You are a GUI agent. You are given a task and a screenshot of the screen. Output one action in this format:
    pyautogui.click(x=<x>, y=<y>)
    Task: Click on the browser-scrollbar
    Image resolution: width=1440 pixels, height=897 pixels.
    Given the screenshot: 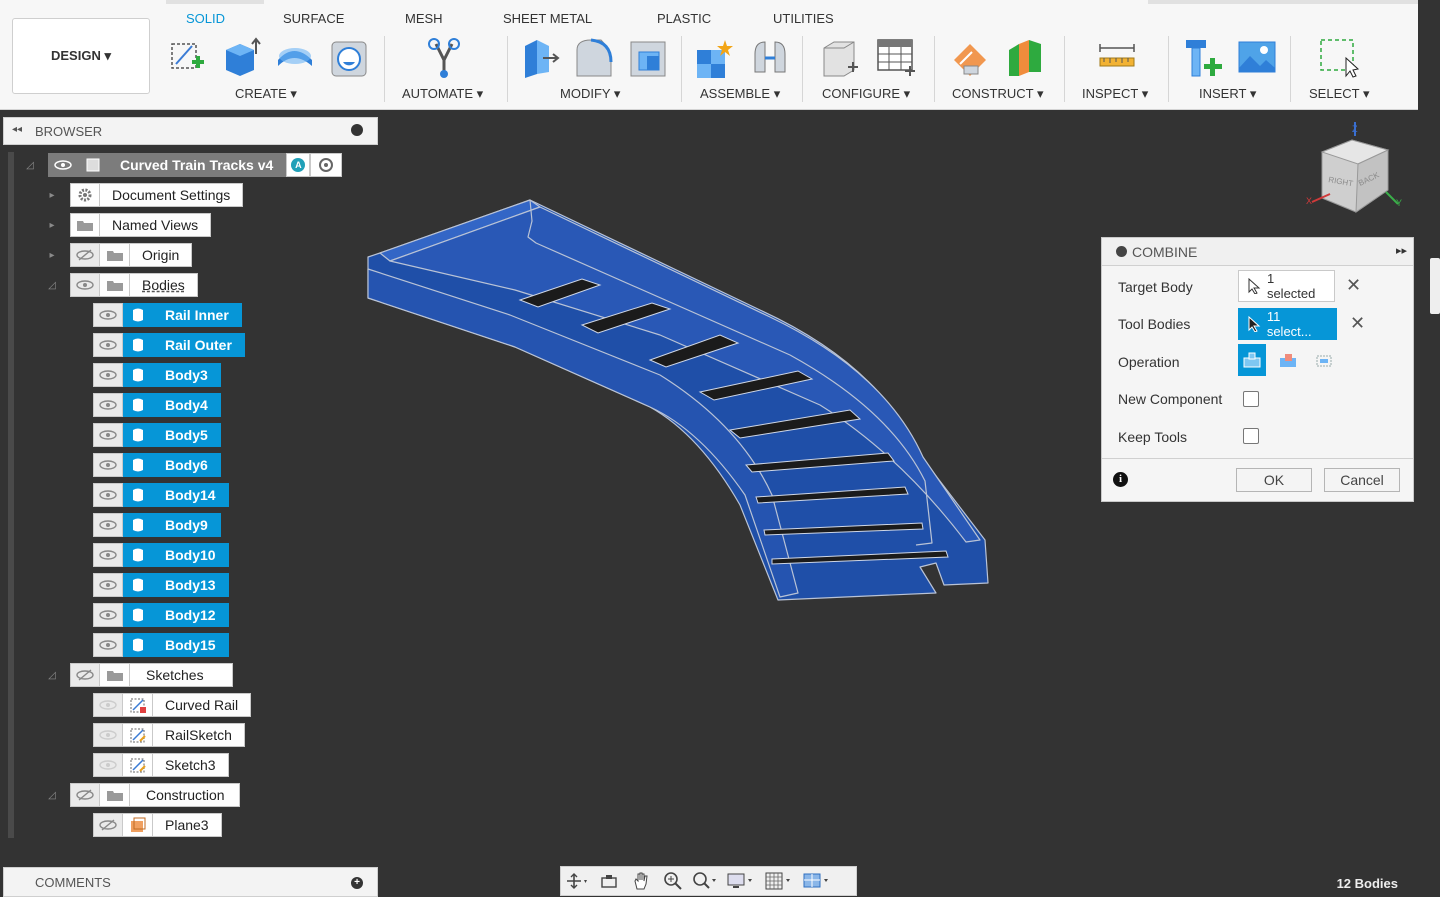 What is the action you would take?
    pyautogui.click(x=11, y=495)
    